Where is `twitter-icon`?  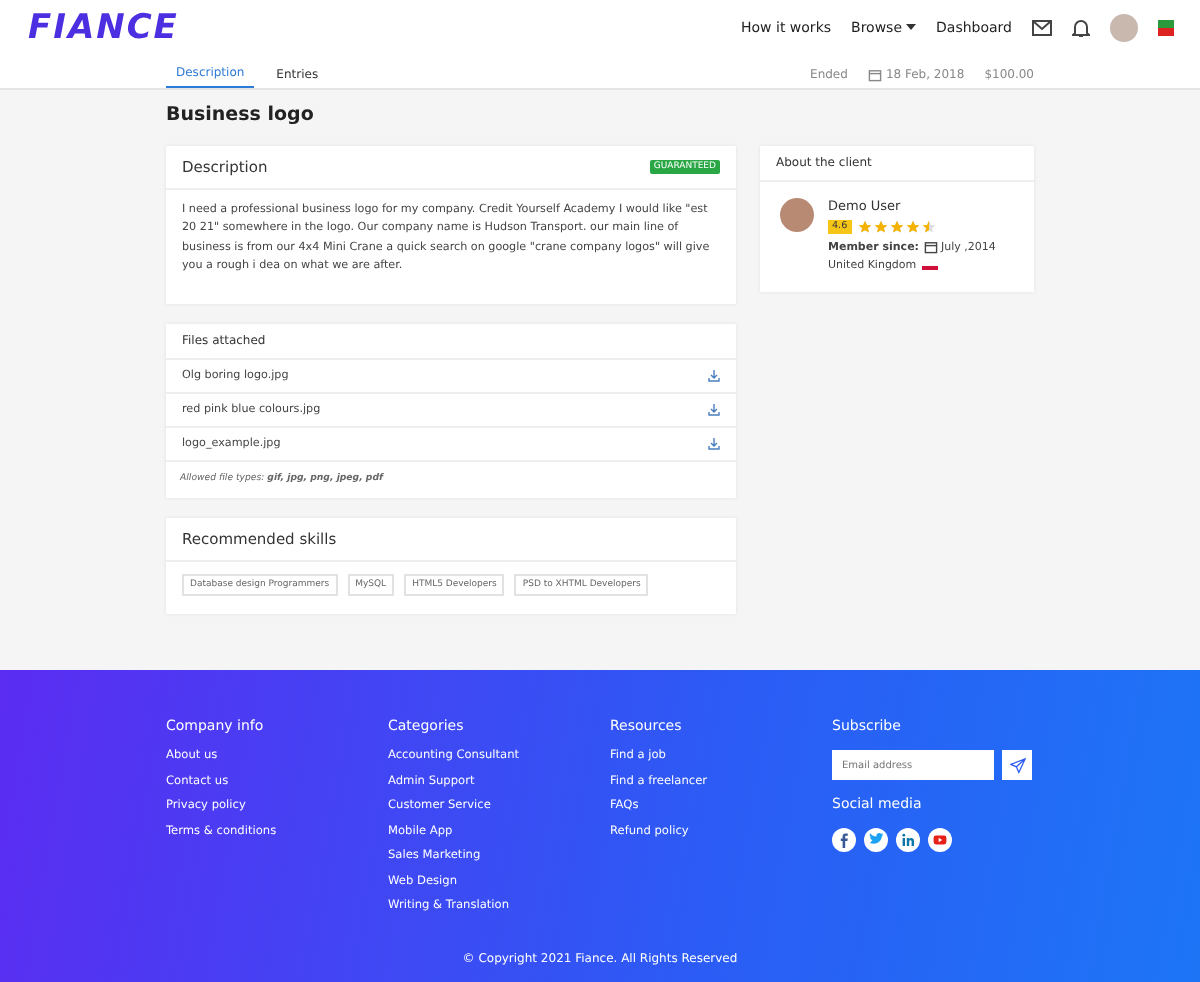
twitter-icon is located at coordinates (876, 840).